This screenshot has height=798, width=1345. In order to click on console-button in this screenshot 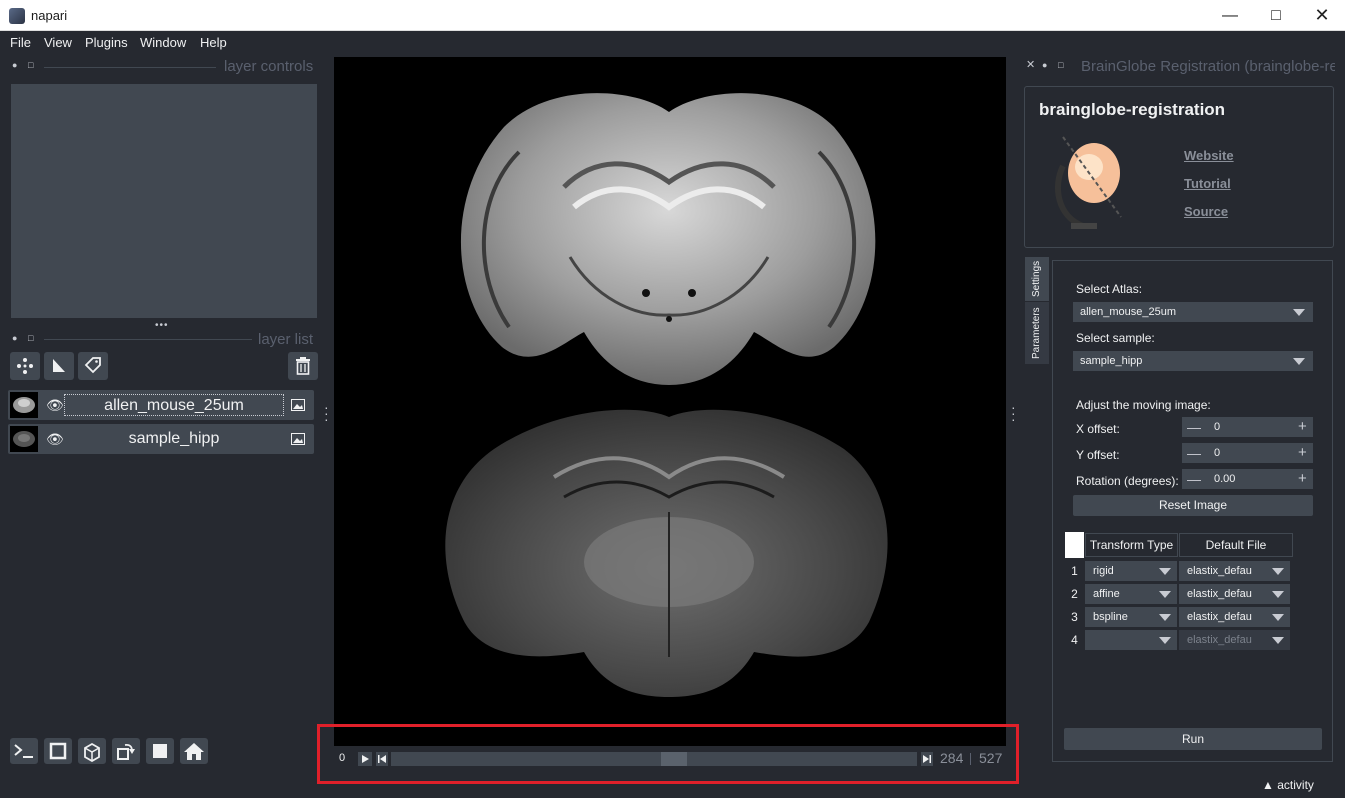, I will do `click(24, 751)`.